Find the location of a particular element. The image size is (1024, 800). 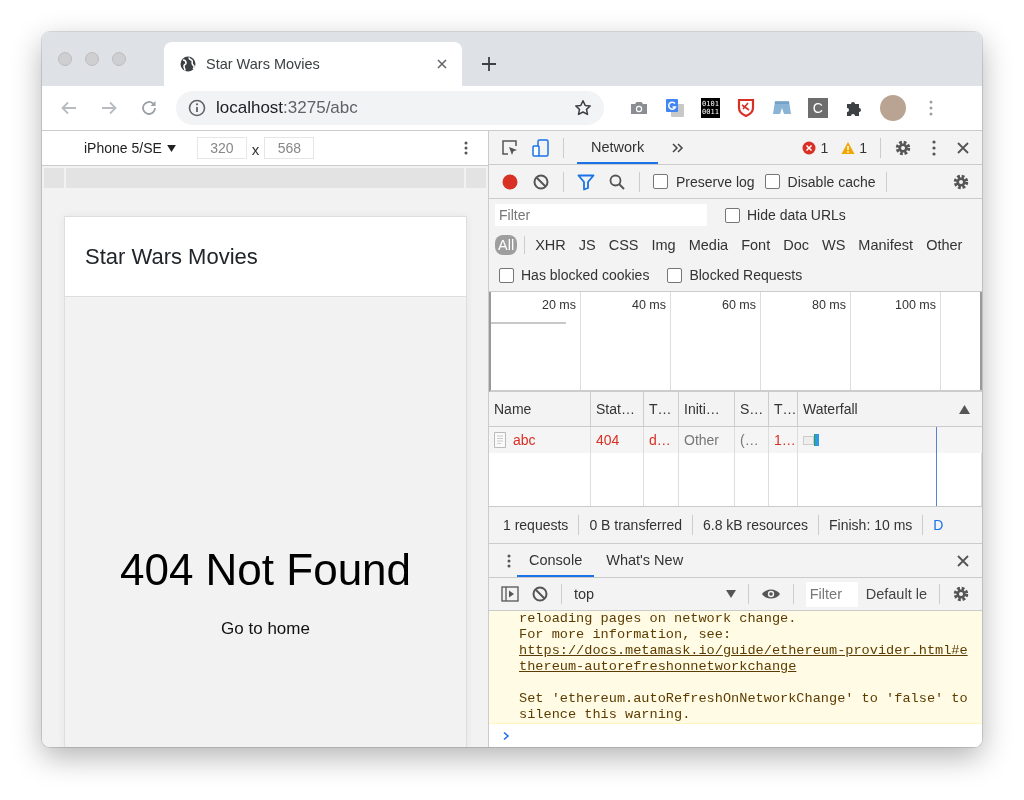

shield-icon is located at coordinates (745, 108).